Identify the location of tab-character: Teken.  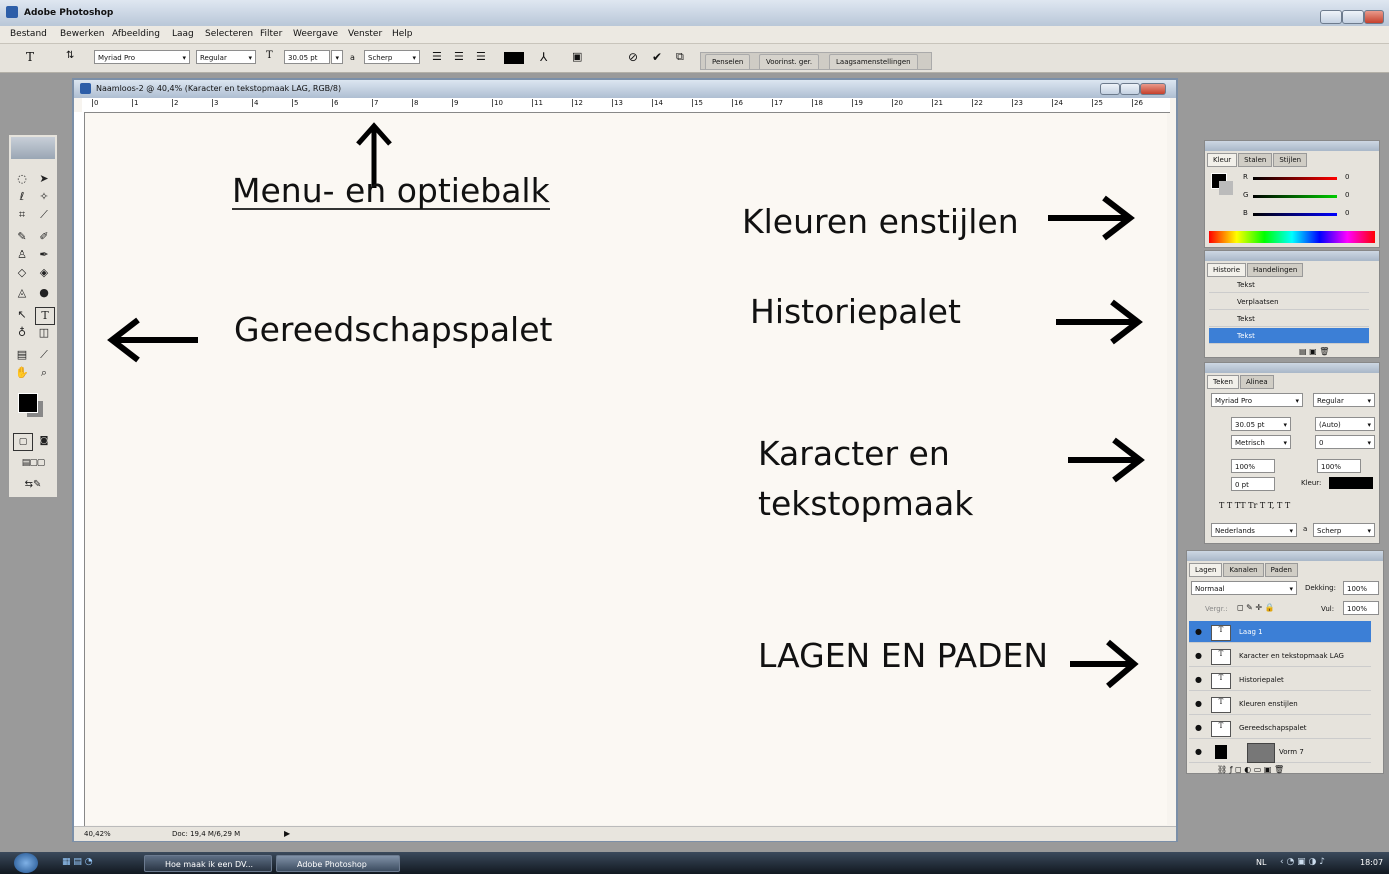
(1223, 382).